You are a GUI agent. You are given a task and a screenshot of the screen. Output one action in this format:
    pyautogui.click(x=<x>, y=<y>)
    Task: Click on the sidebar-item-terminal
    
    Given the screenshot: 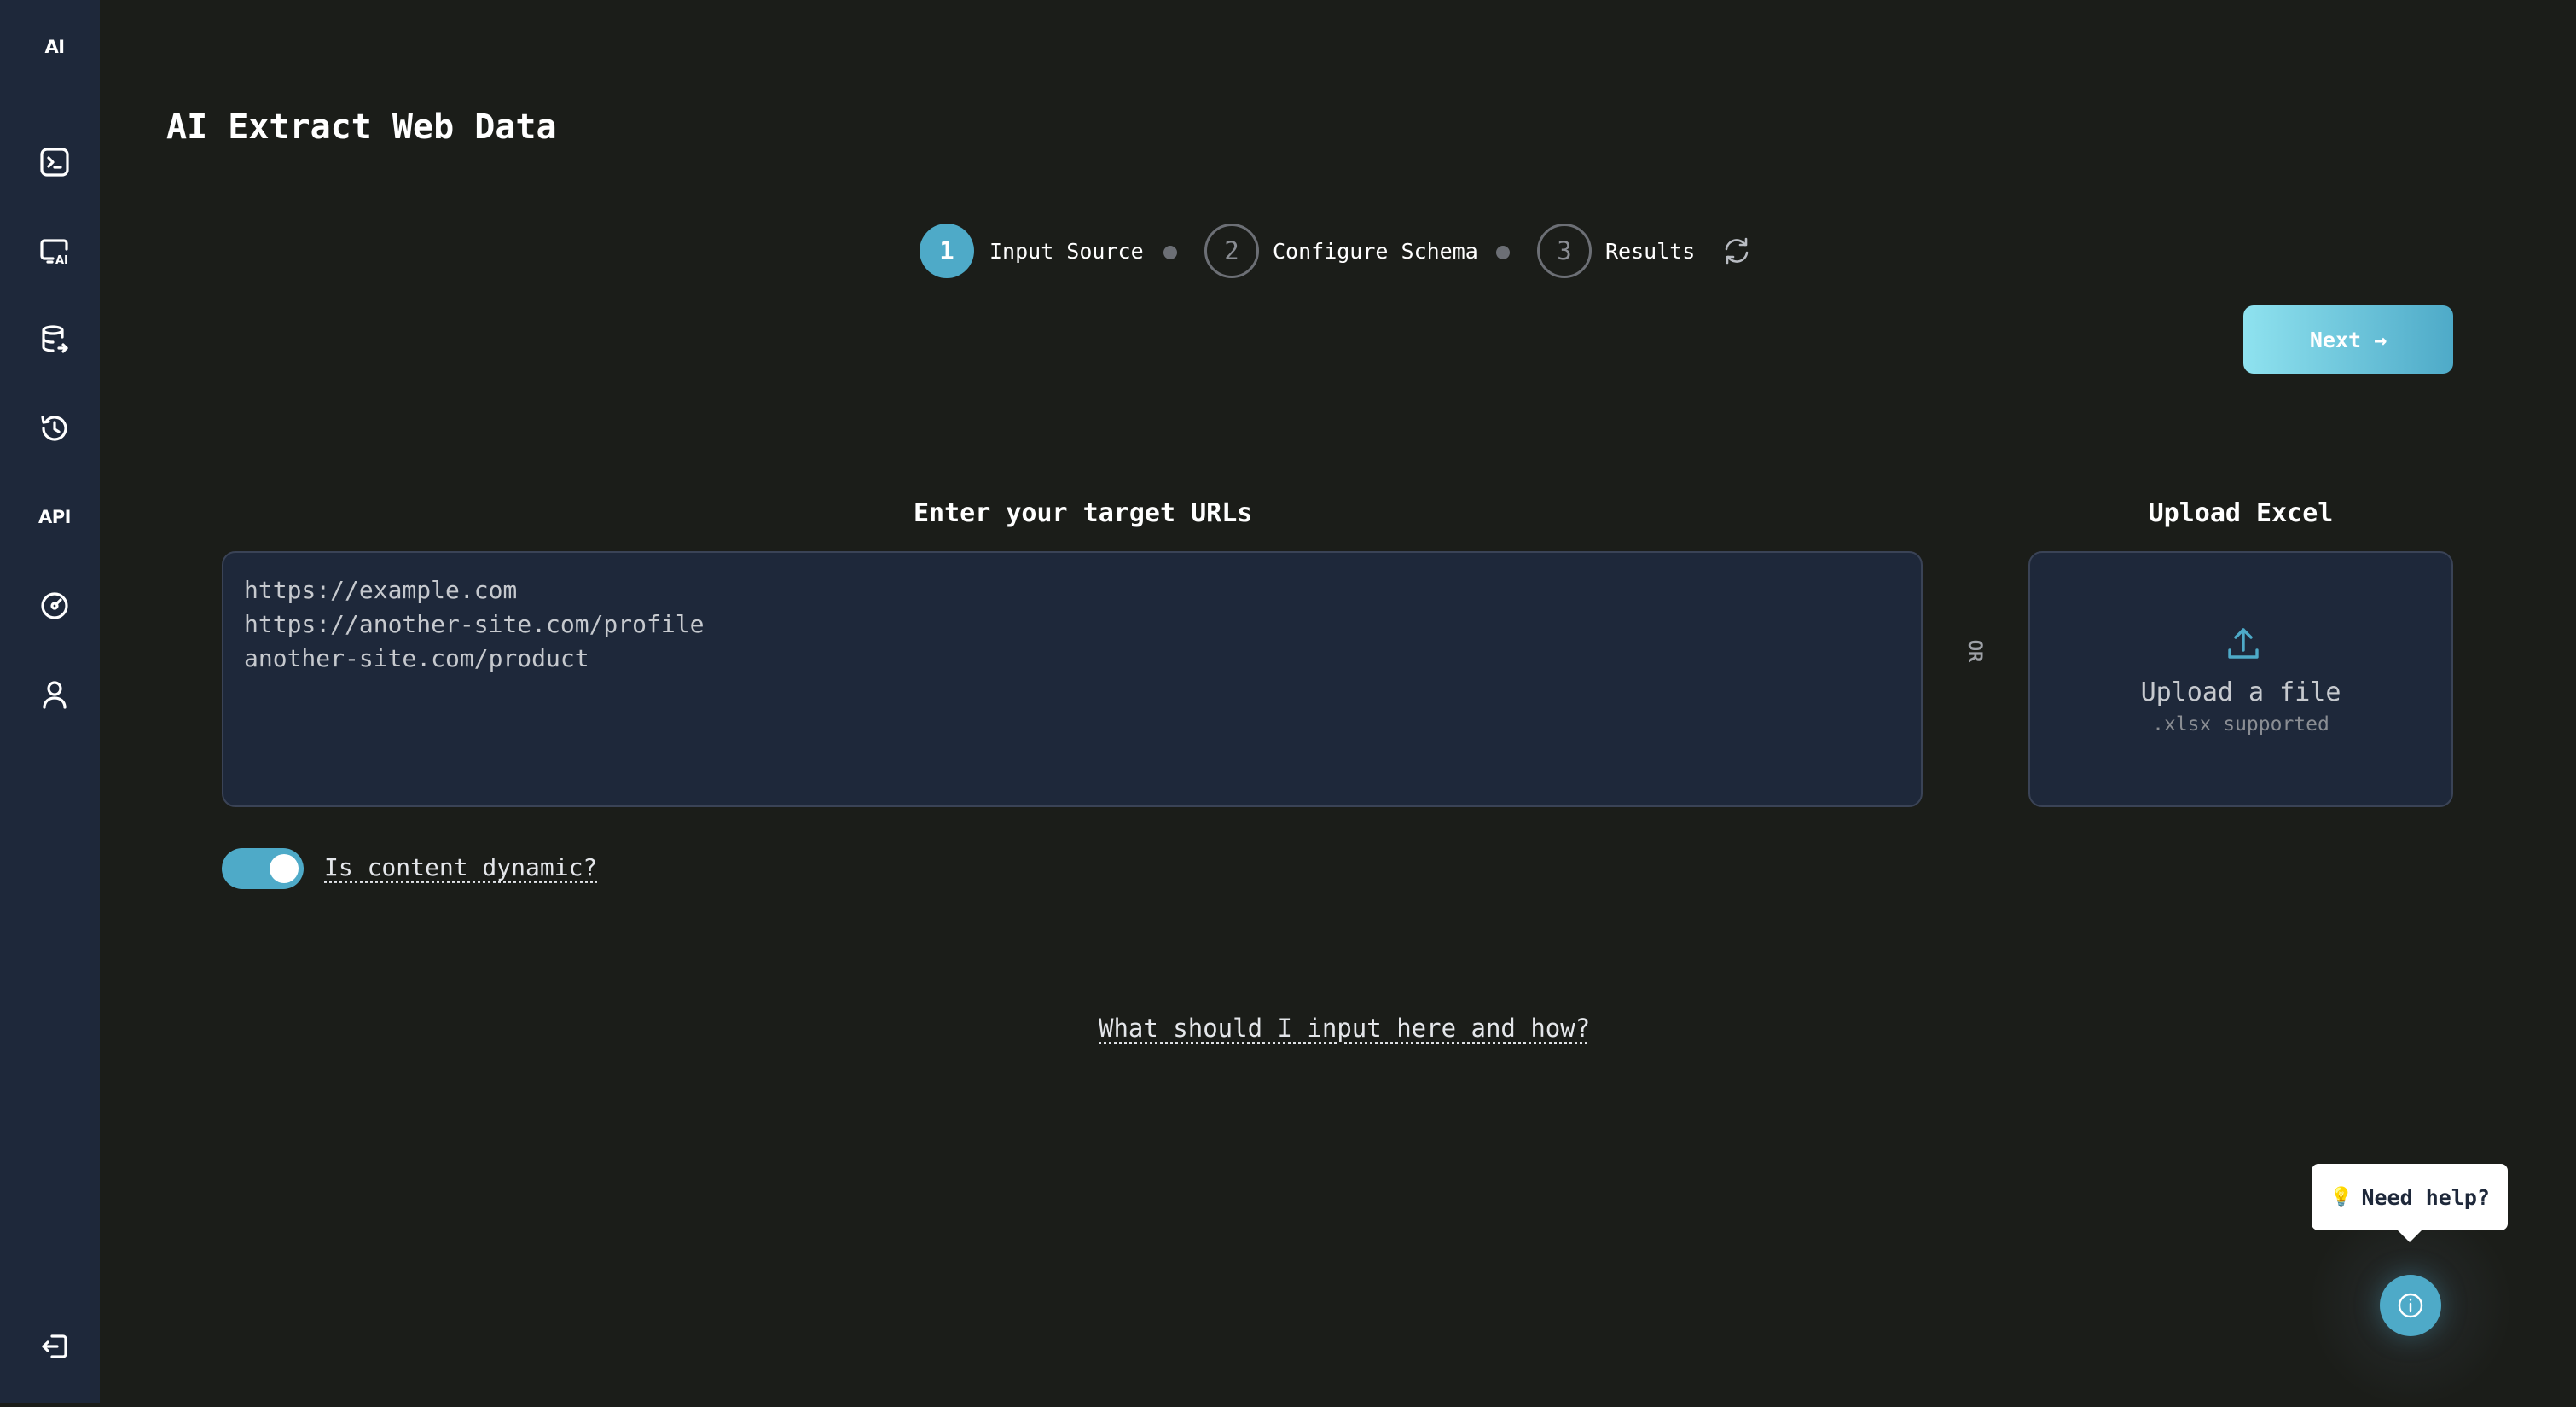 What is the action you would take?
    pyautogui.click(x=54, y=162)
    